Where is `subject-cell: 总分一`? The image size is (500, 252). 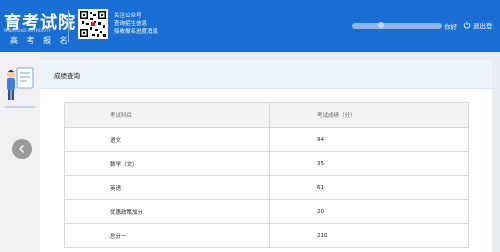 subject-cell: 总分一 is located at coordinates (167, 235).